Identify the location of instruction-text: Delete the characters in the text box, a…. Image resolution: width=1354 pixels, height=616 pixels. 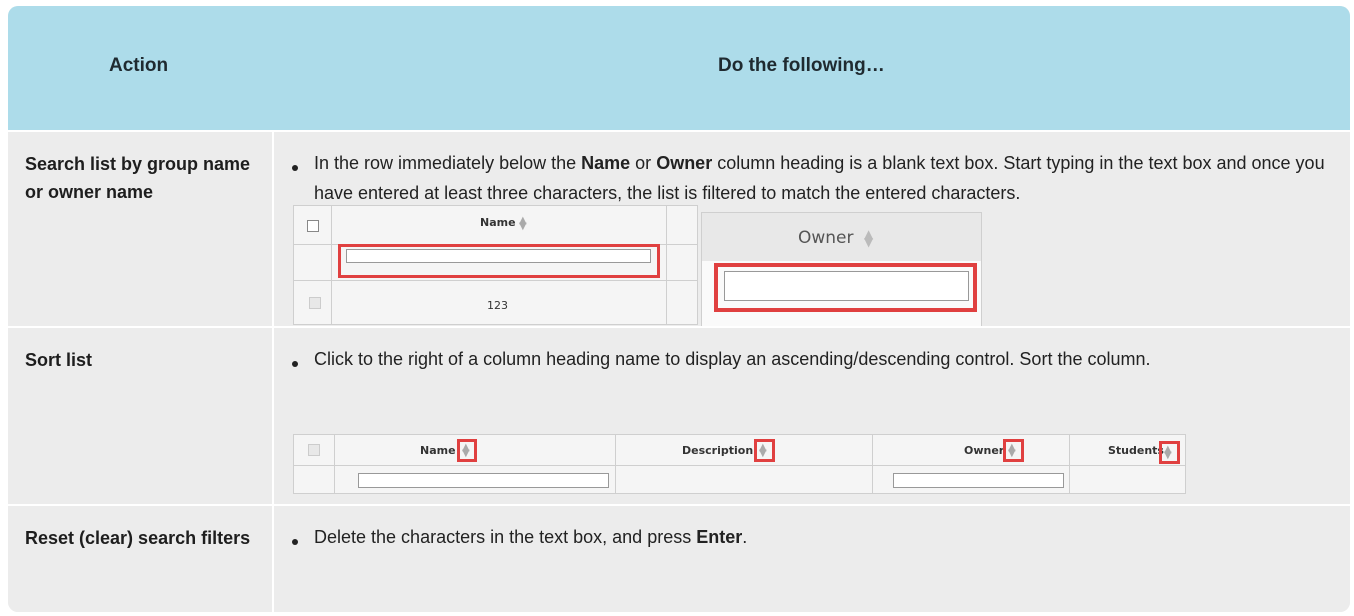
(505, 537).